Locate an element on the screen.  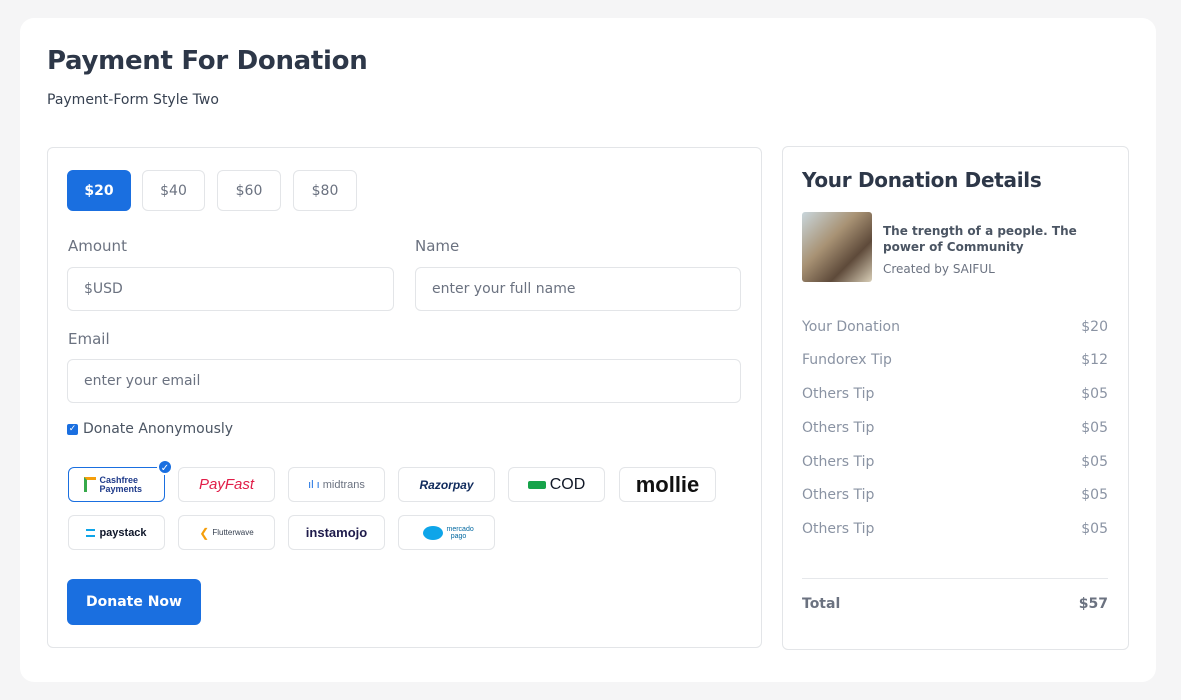
cashfree-icon is located at coordinates (89, 484).